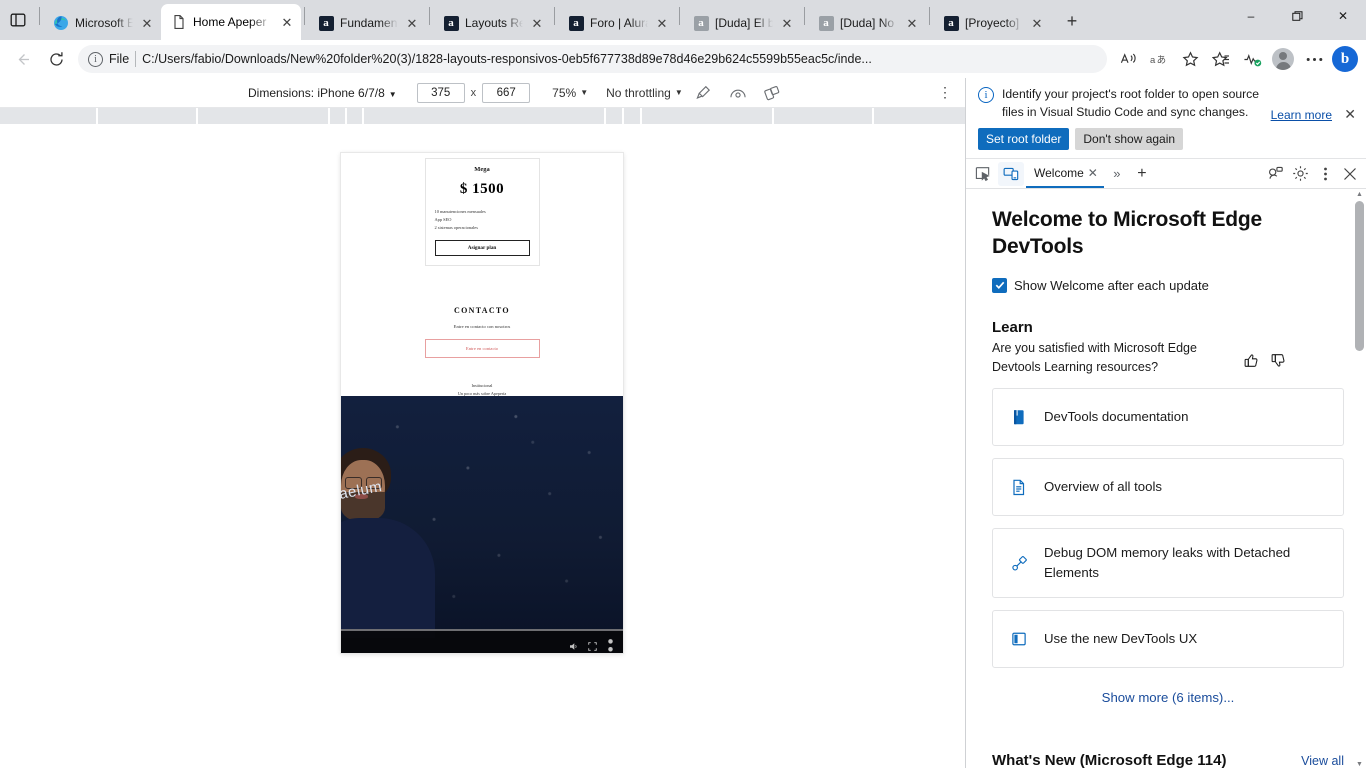 The height and width of the screenshot is (768, 1366). Describe the element at coordinates (992, 23) in the screenshot. I see `browser-tab-7: a [Proyecto] SE ✕` at that location.